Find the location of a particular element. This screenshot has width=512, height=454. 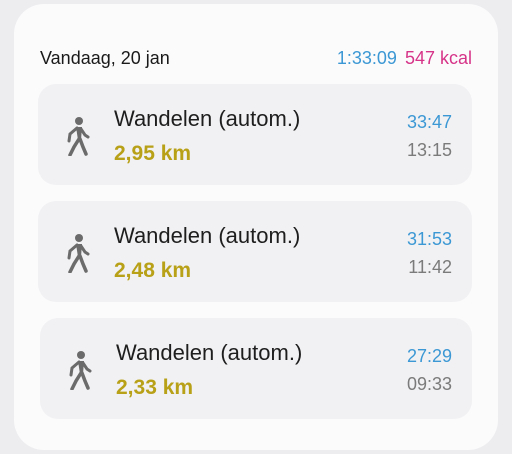

total-duration: 1:33:09 is located at coordinates (366, 58).